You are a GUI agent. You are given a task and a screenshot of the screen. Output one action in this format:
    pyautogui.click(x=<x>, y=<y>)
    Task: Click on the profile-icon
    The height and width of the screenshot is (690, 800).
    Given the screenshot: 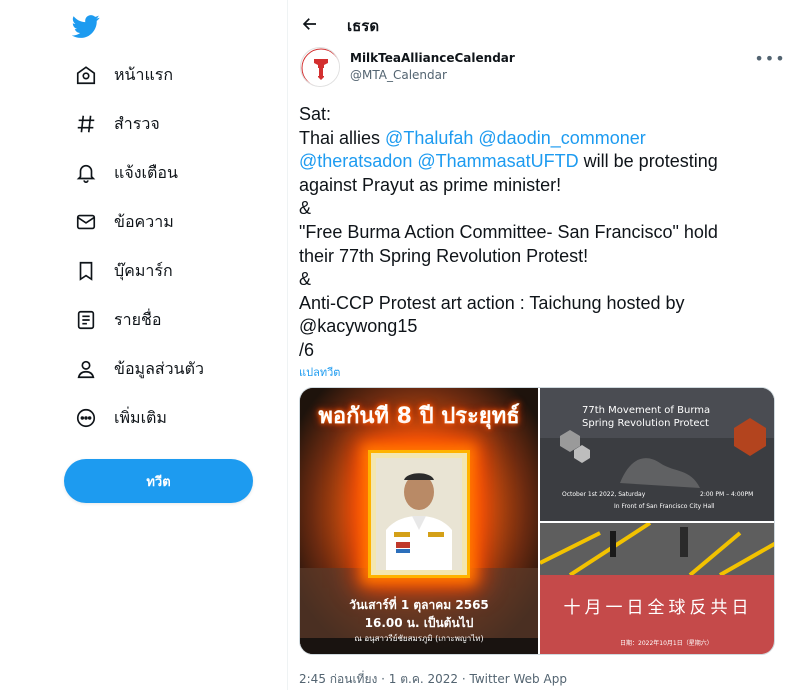 What is the action you would take?
    pyautogui.click(x=86, y=369)
    